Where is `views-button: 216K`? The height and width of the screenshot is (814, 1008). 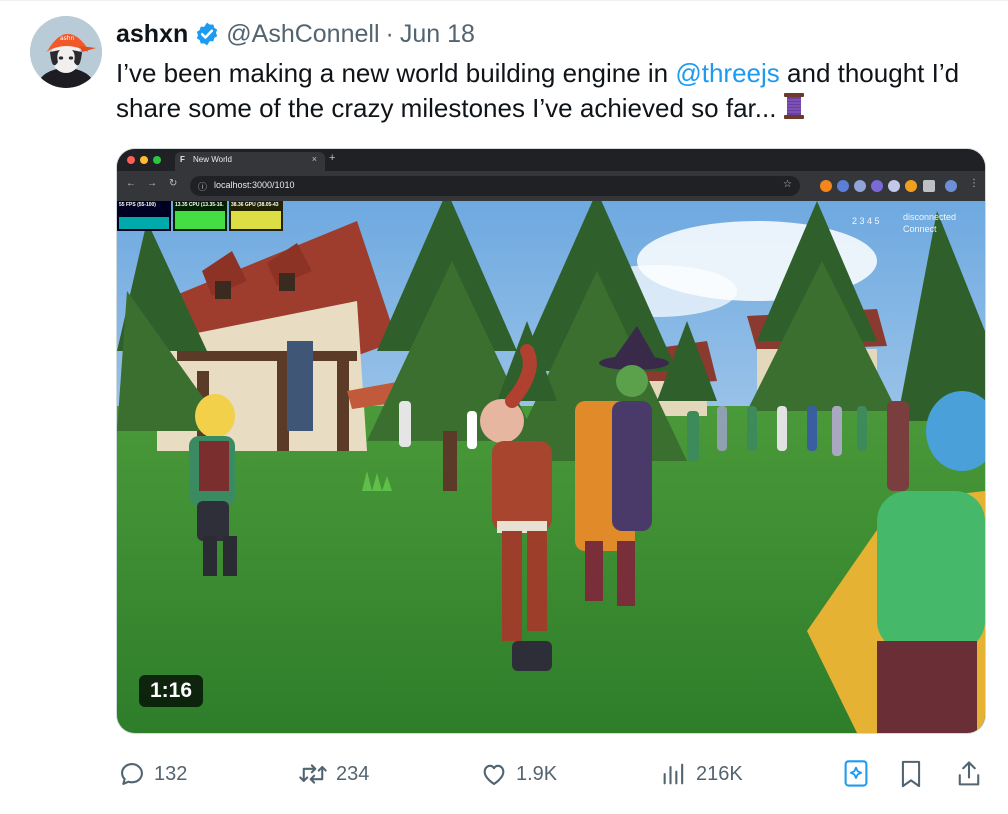
views-button: 216K is located at coordinates (701, 774).